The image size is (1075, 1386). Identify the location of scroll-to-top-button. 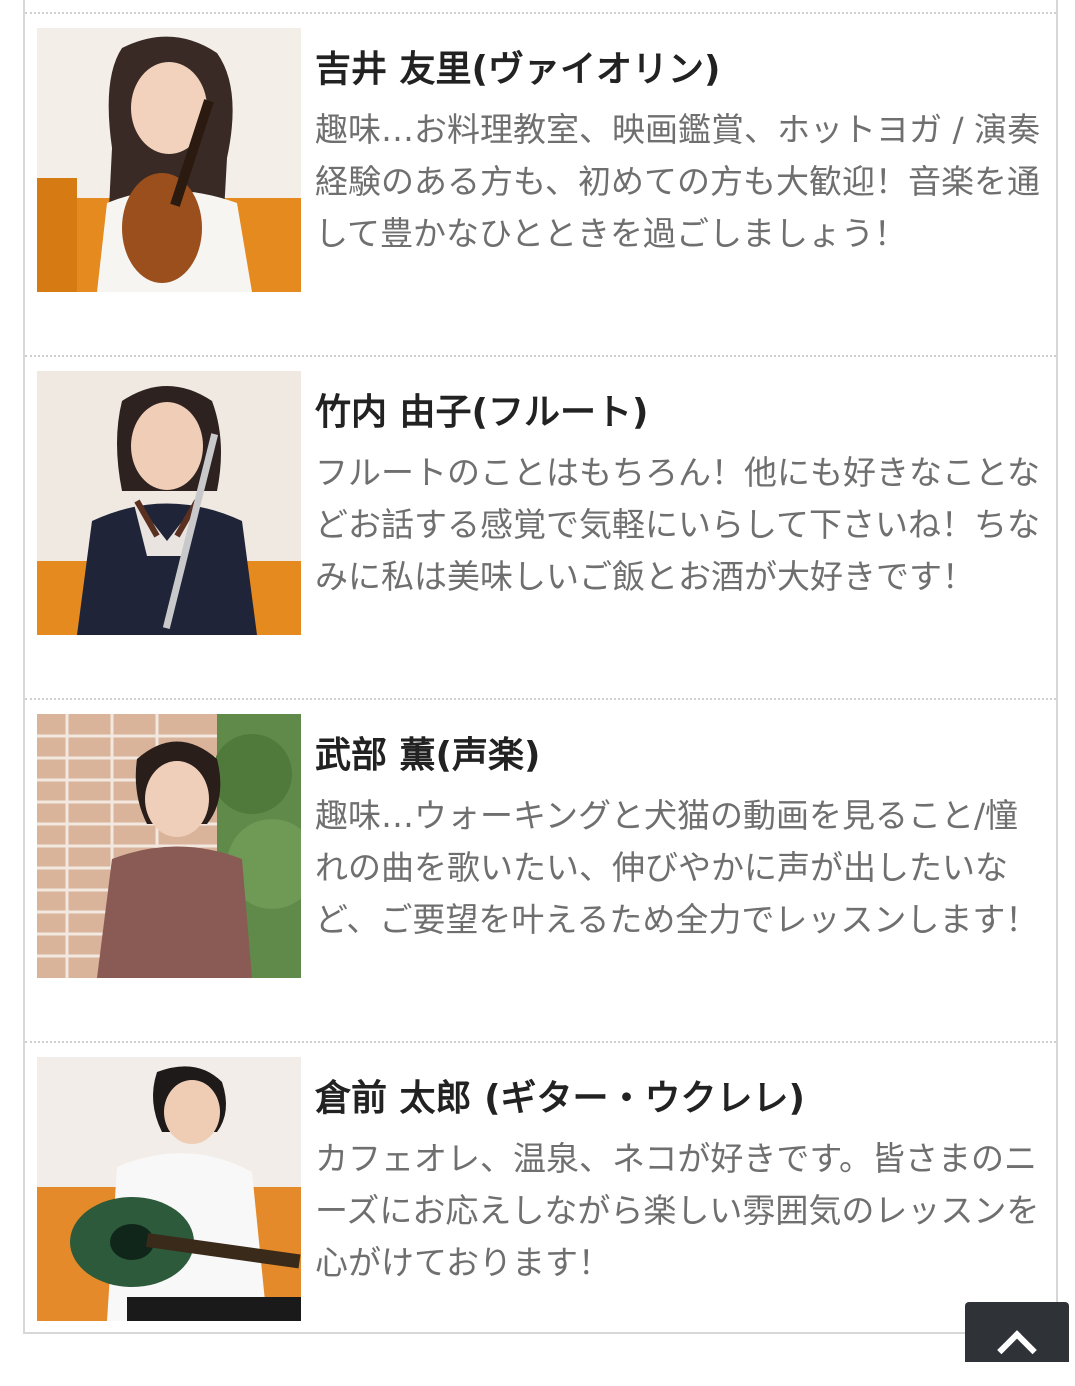
(1017, 1336).